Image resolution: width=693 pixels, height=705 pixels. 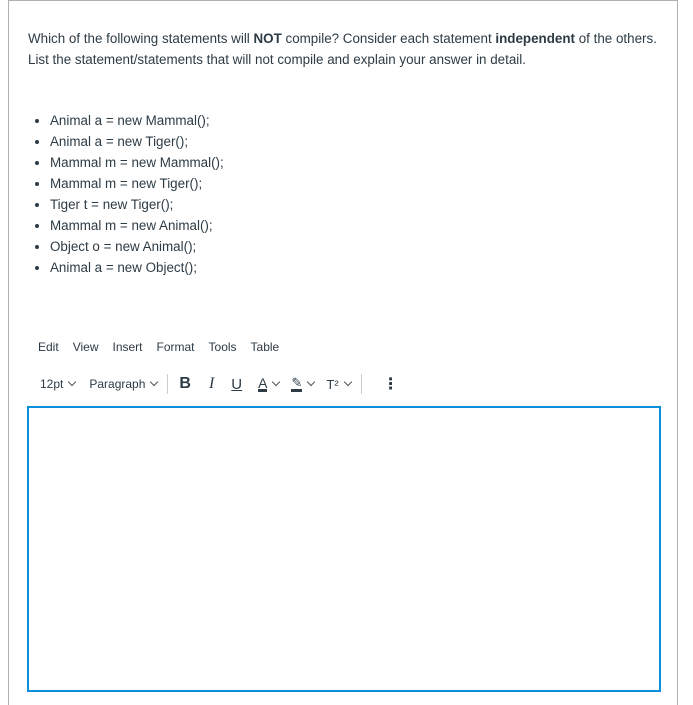 I want to click on question-text-part: compile? Consider each statement, so click(x=388, y=38).